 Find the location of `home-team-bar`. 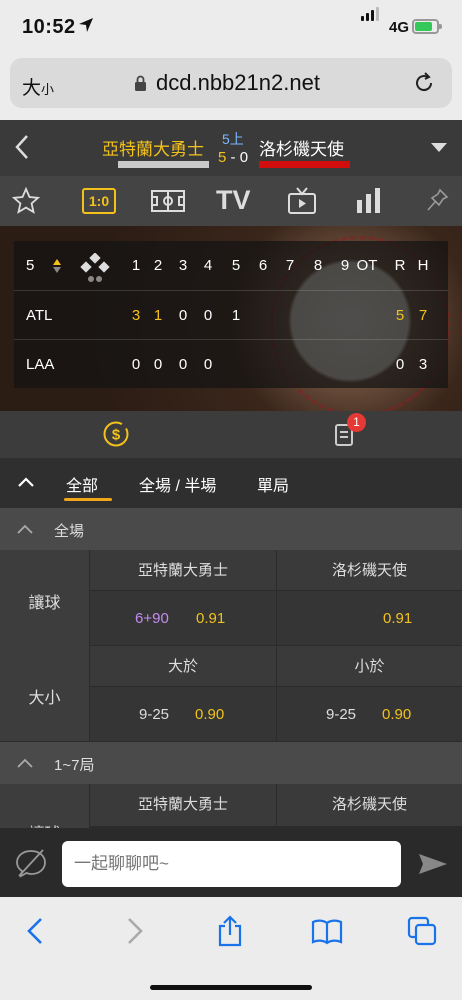

home-team-bar is located at coordinates (163, 164).